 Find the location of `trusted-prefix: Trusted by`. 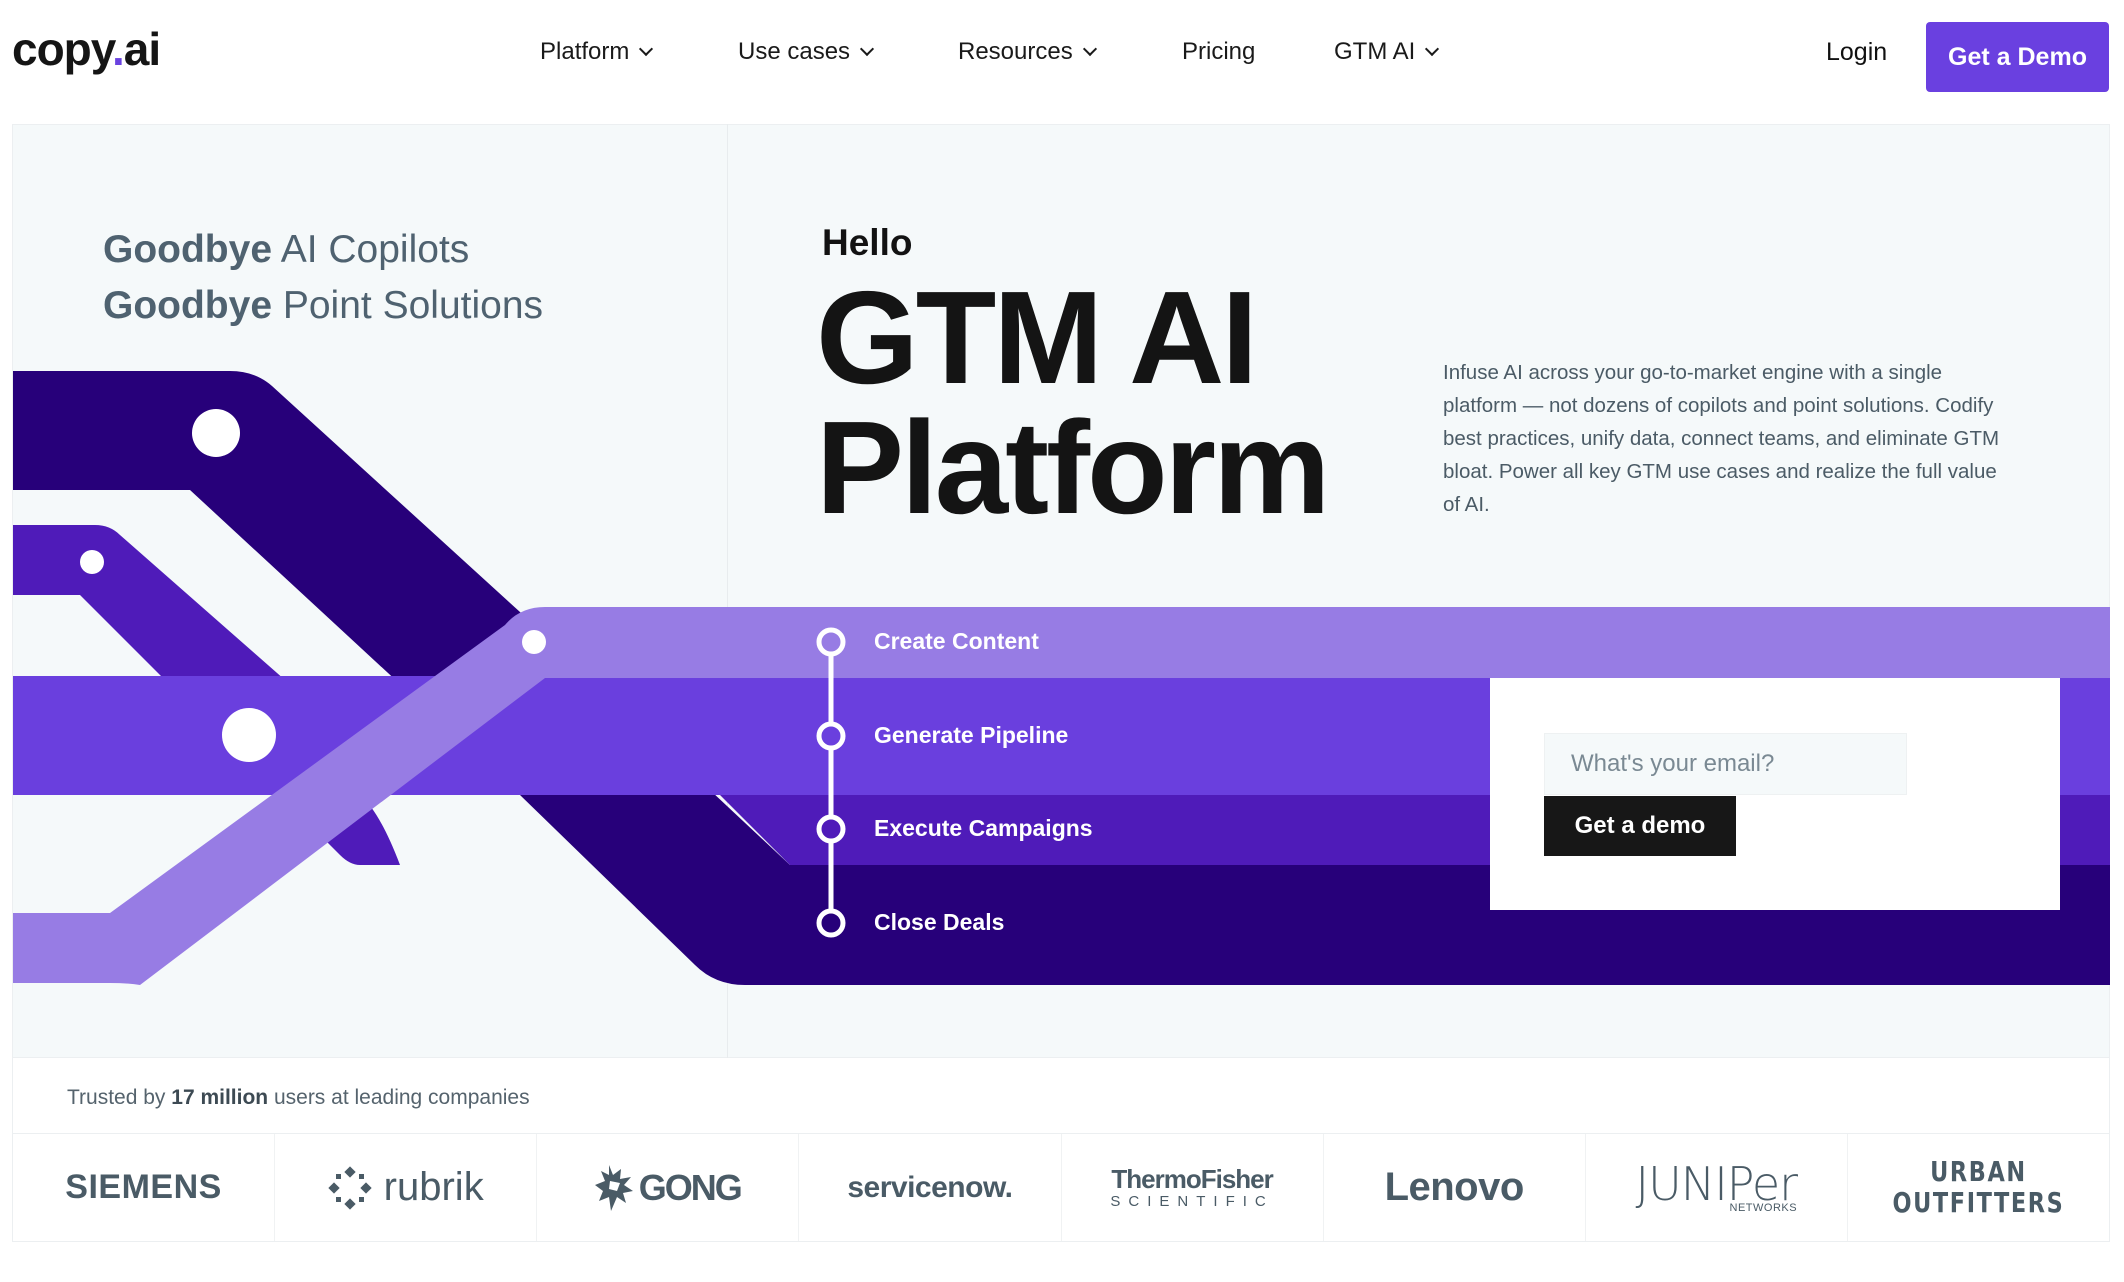

trusted-prefix: Trusted by is located at coordinates (119, 1097).